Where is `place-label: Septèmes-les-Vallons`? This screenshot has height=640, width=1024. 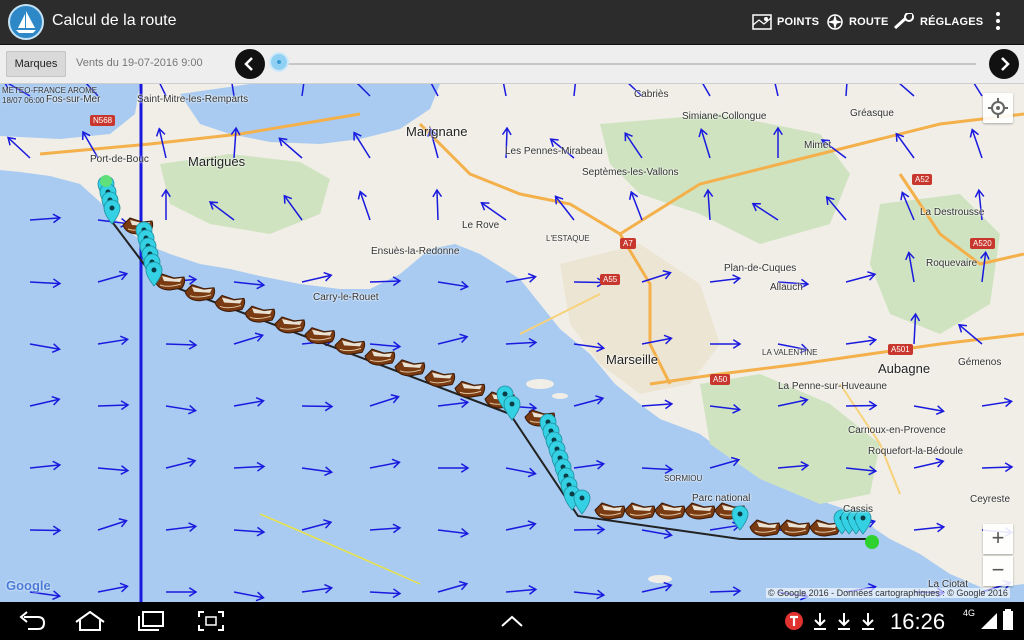 place-label: Septèmes-les-Vallons is located at coordinates (630, 172).